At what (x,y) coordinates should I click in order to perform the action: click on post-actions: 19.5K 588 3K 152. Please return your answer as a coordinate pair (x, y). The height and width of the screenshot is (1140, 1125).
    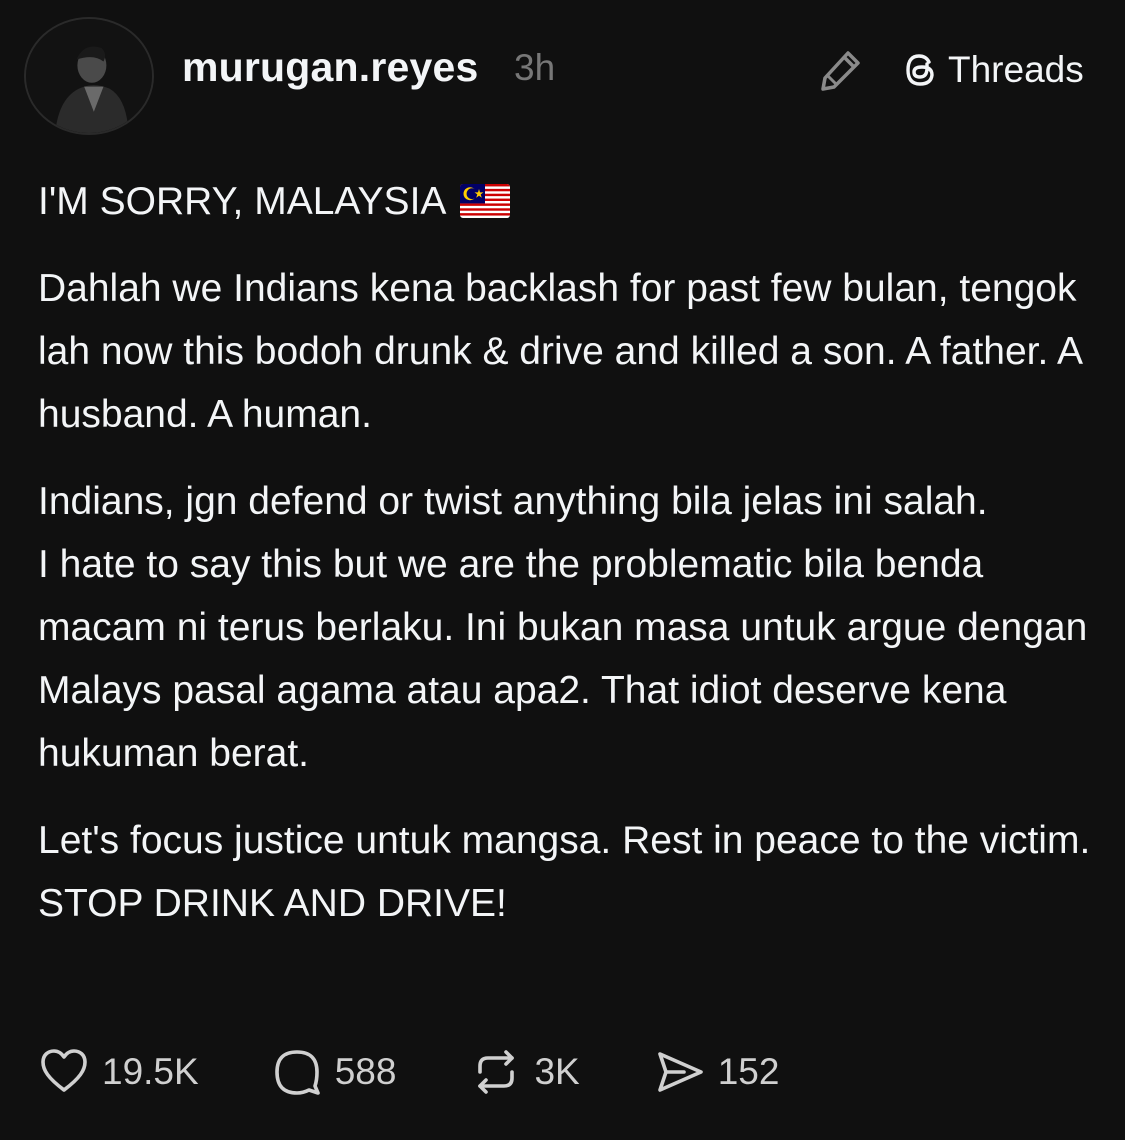
    Looking at the image, I should click on (444, 1072).